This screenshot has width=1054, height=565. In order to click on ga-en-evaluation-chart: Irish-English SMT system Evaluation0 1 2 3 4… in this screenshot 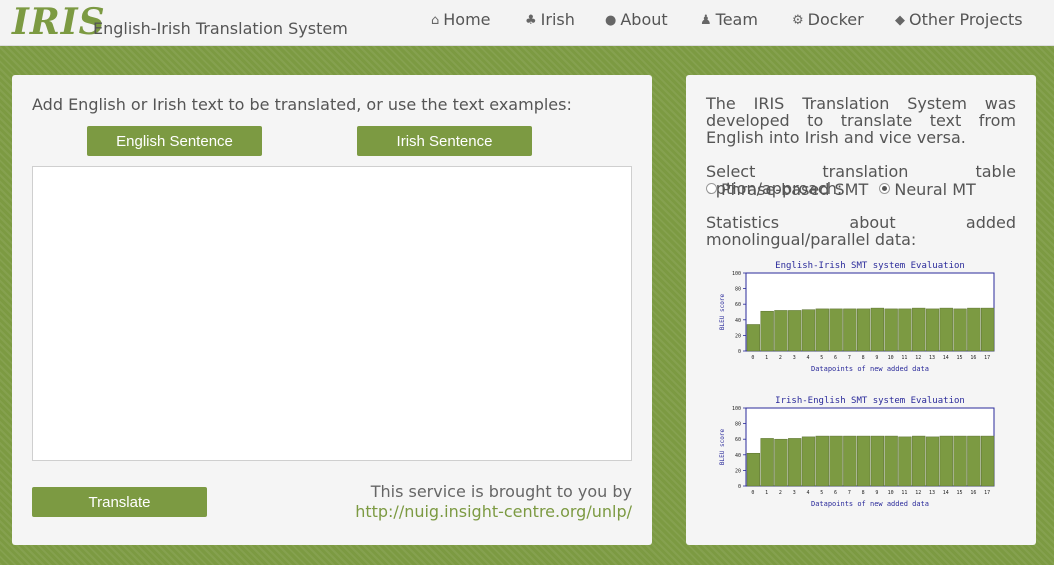, I will do `click(857, 452)`.